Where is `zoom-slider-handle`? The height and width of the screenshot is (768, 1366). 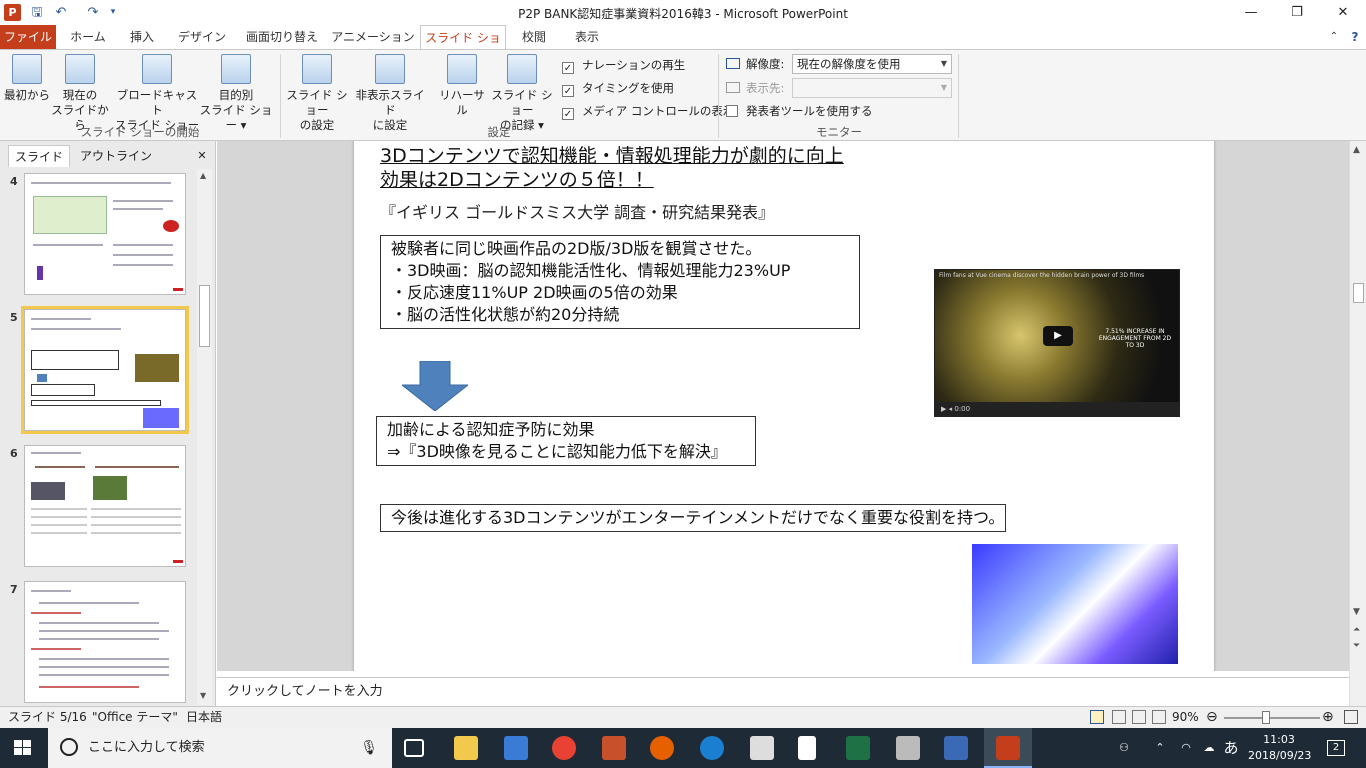
zoom-slider-handle is located at coordinates (1266, 717).